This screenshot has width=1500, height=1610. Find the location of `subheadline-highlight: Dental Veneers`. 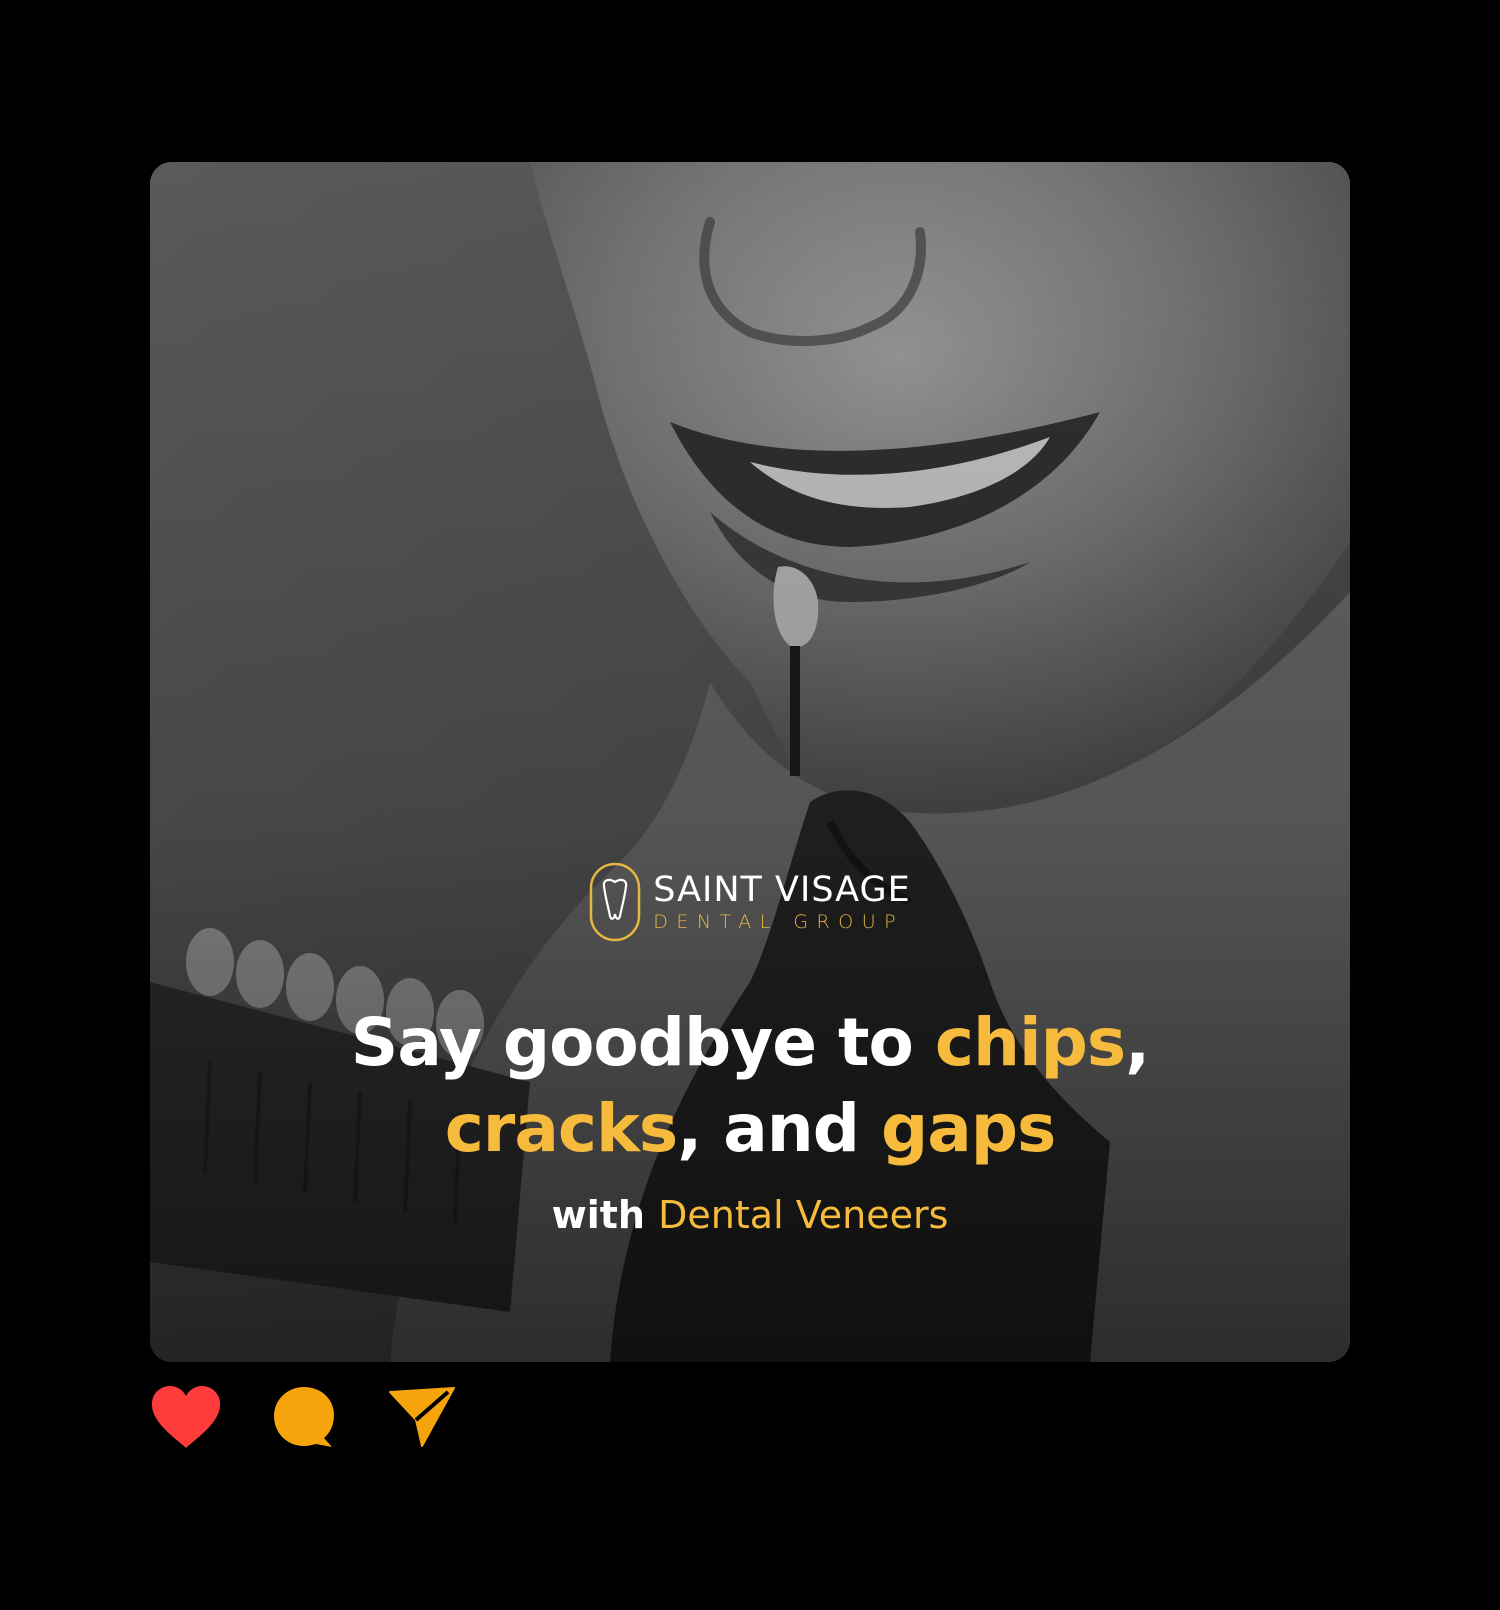

subheadline-highlight: Dental Veneers is located at coordinates (803, 1215).